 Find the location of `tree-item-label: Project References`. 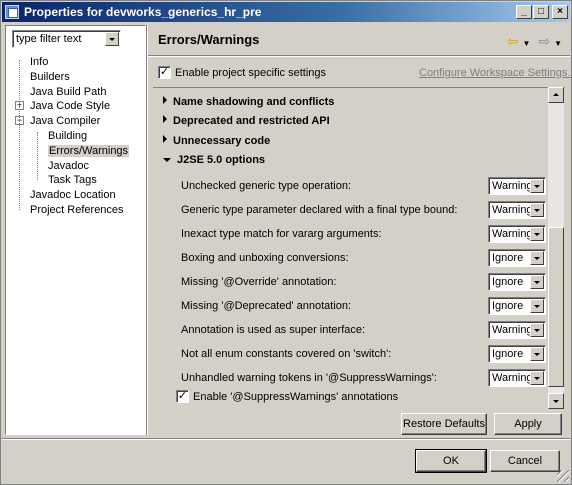

tree-item-label: Project References is located at coordinates (77, 210).